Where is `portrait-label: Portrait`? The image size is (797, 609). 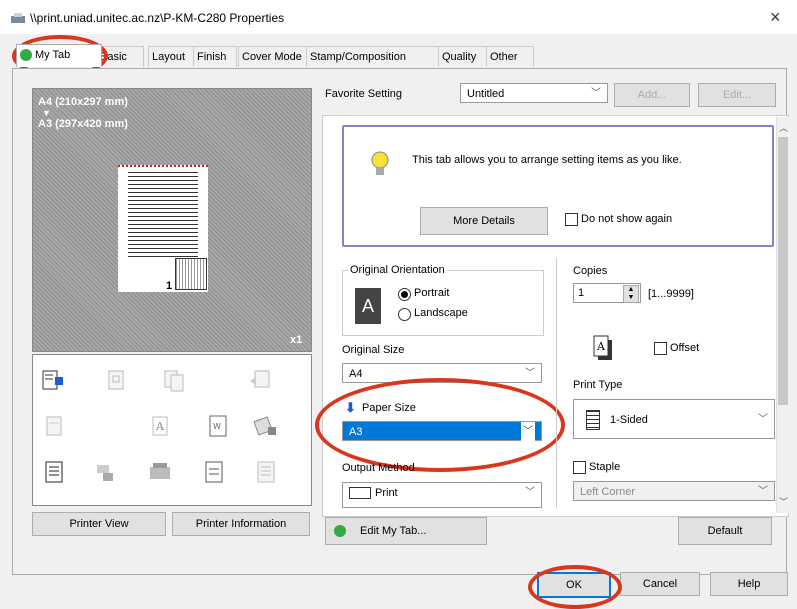 portrait-label: Portrait is located at coordinates (432, 293).